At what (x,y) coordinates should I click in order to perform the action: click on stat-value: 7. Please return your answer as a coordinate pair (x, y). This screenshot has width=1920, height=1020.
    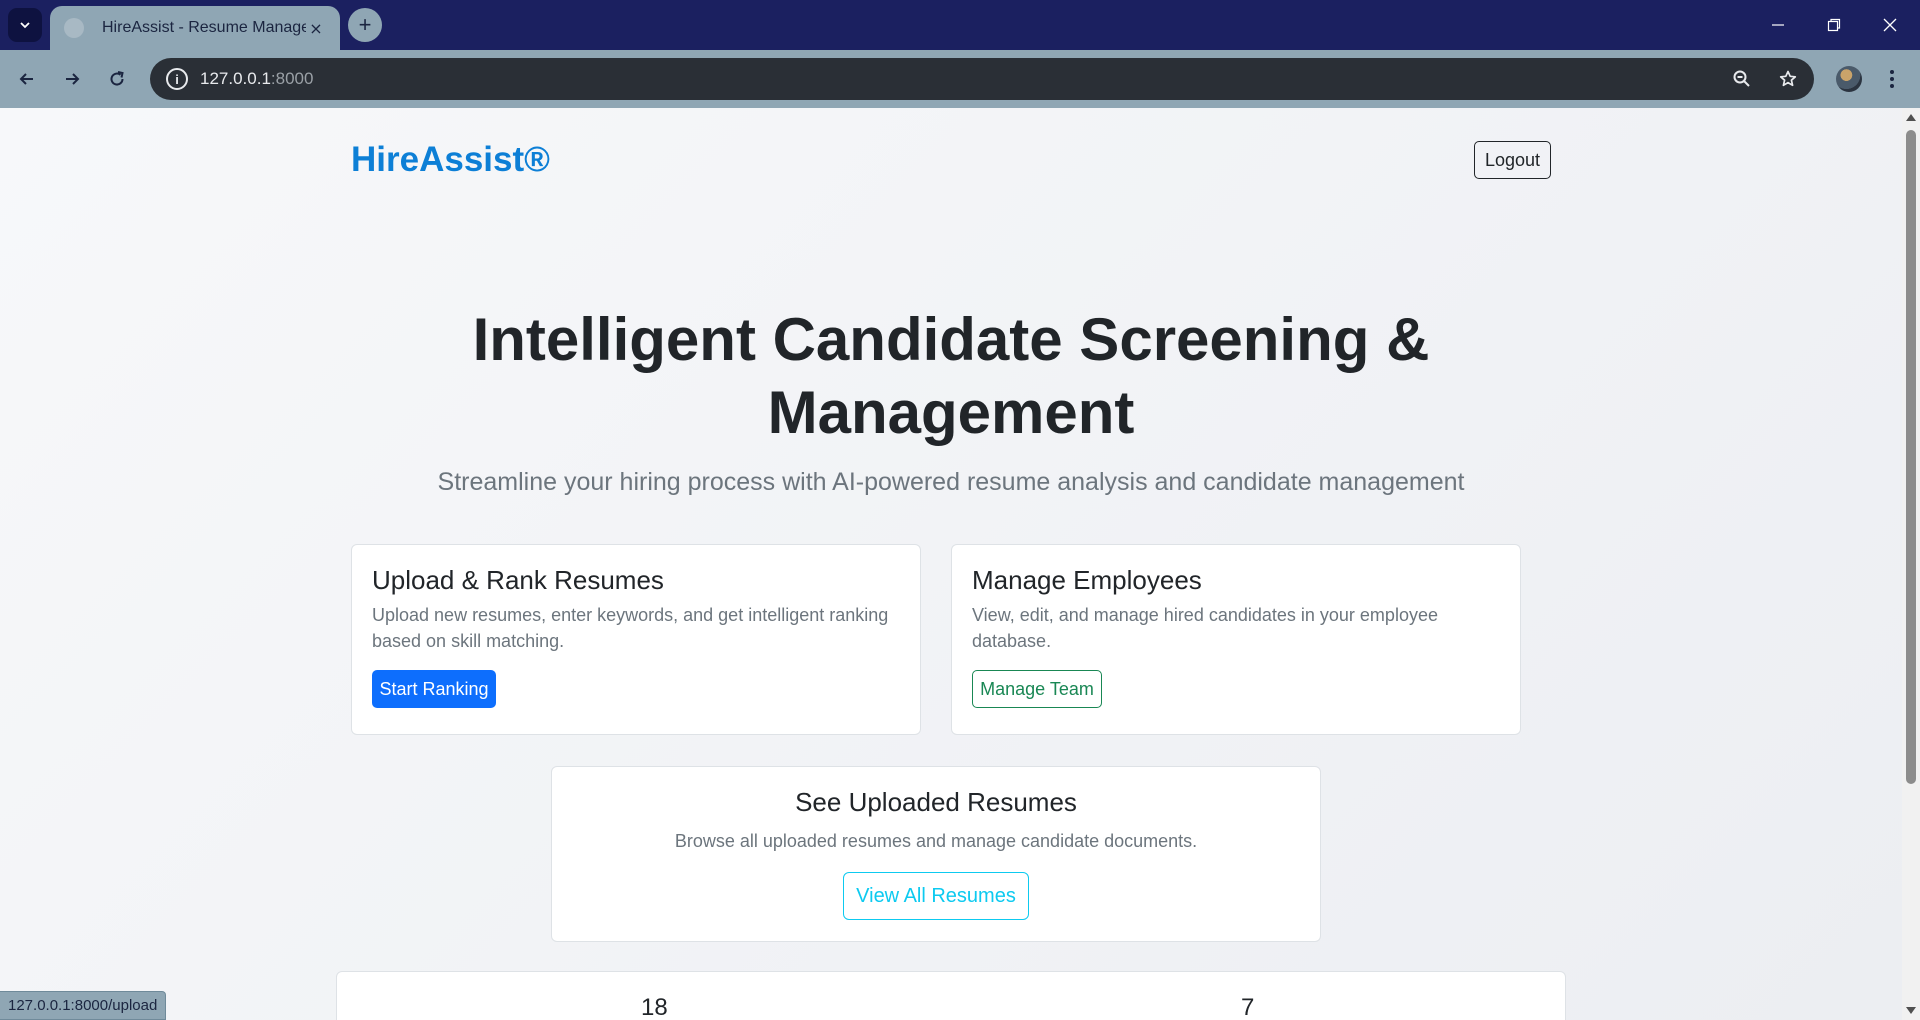
    Looking at the image, I should click on (1248, 1007).